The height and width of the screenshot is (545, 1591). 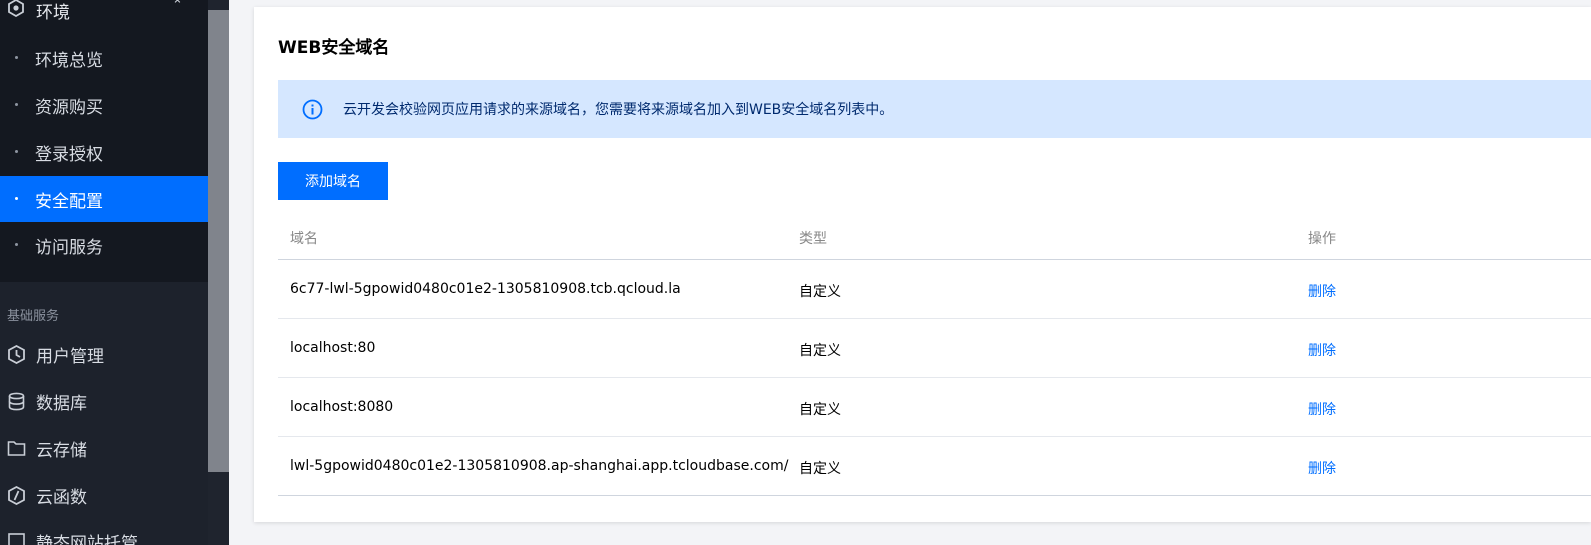 What do you see at coordinates (104, 245) in the screenshot?
I see `sidebar-item-access-service: 访问服务` at bounding box center [104, 245].